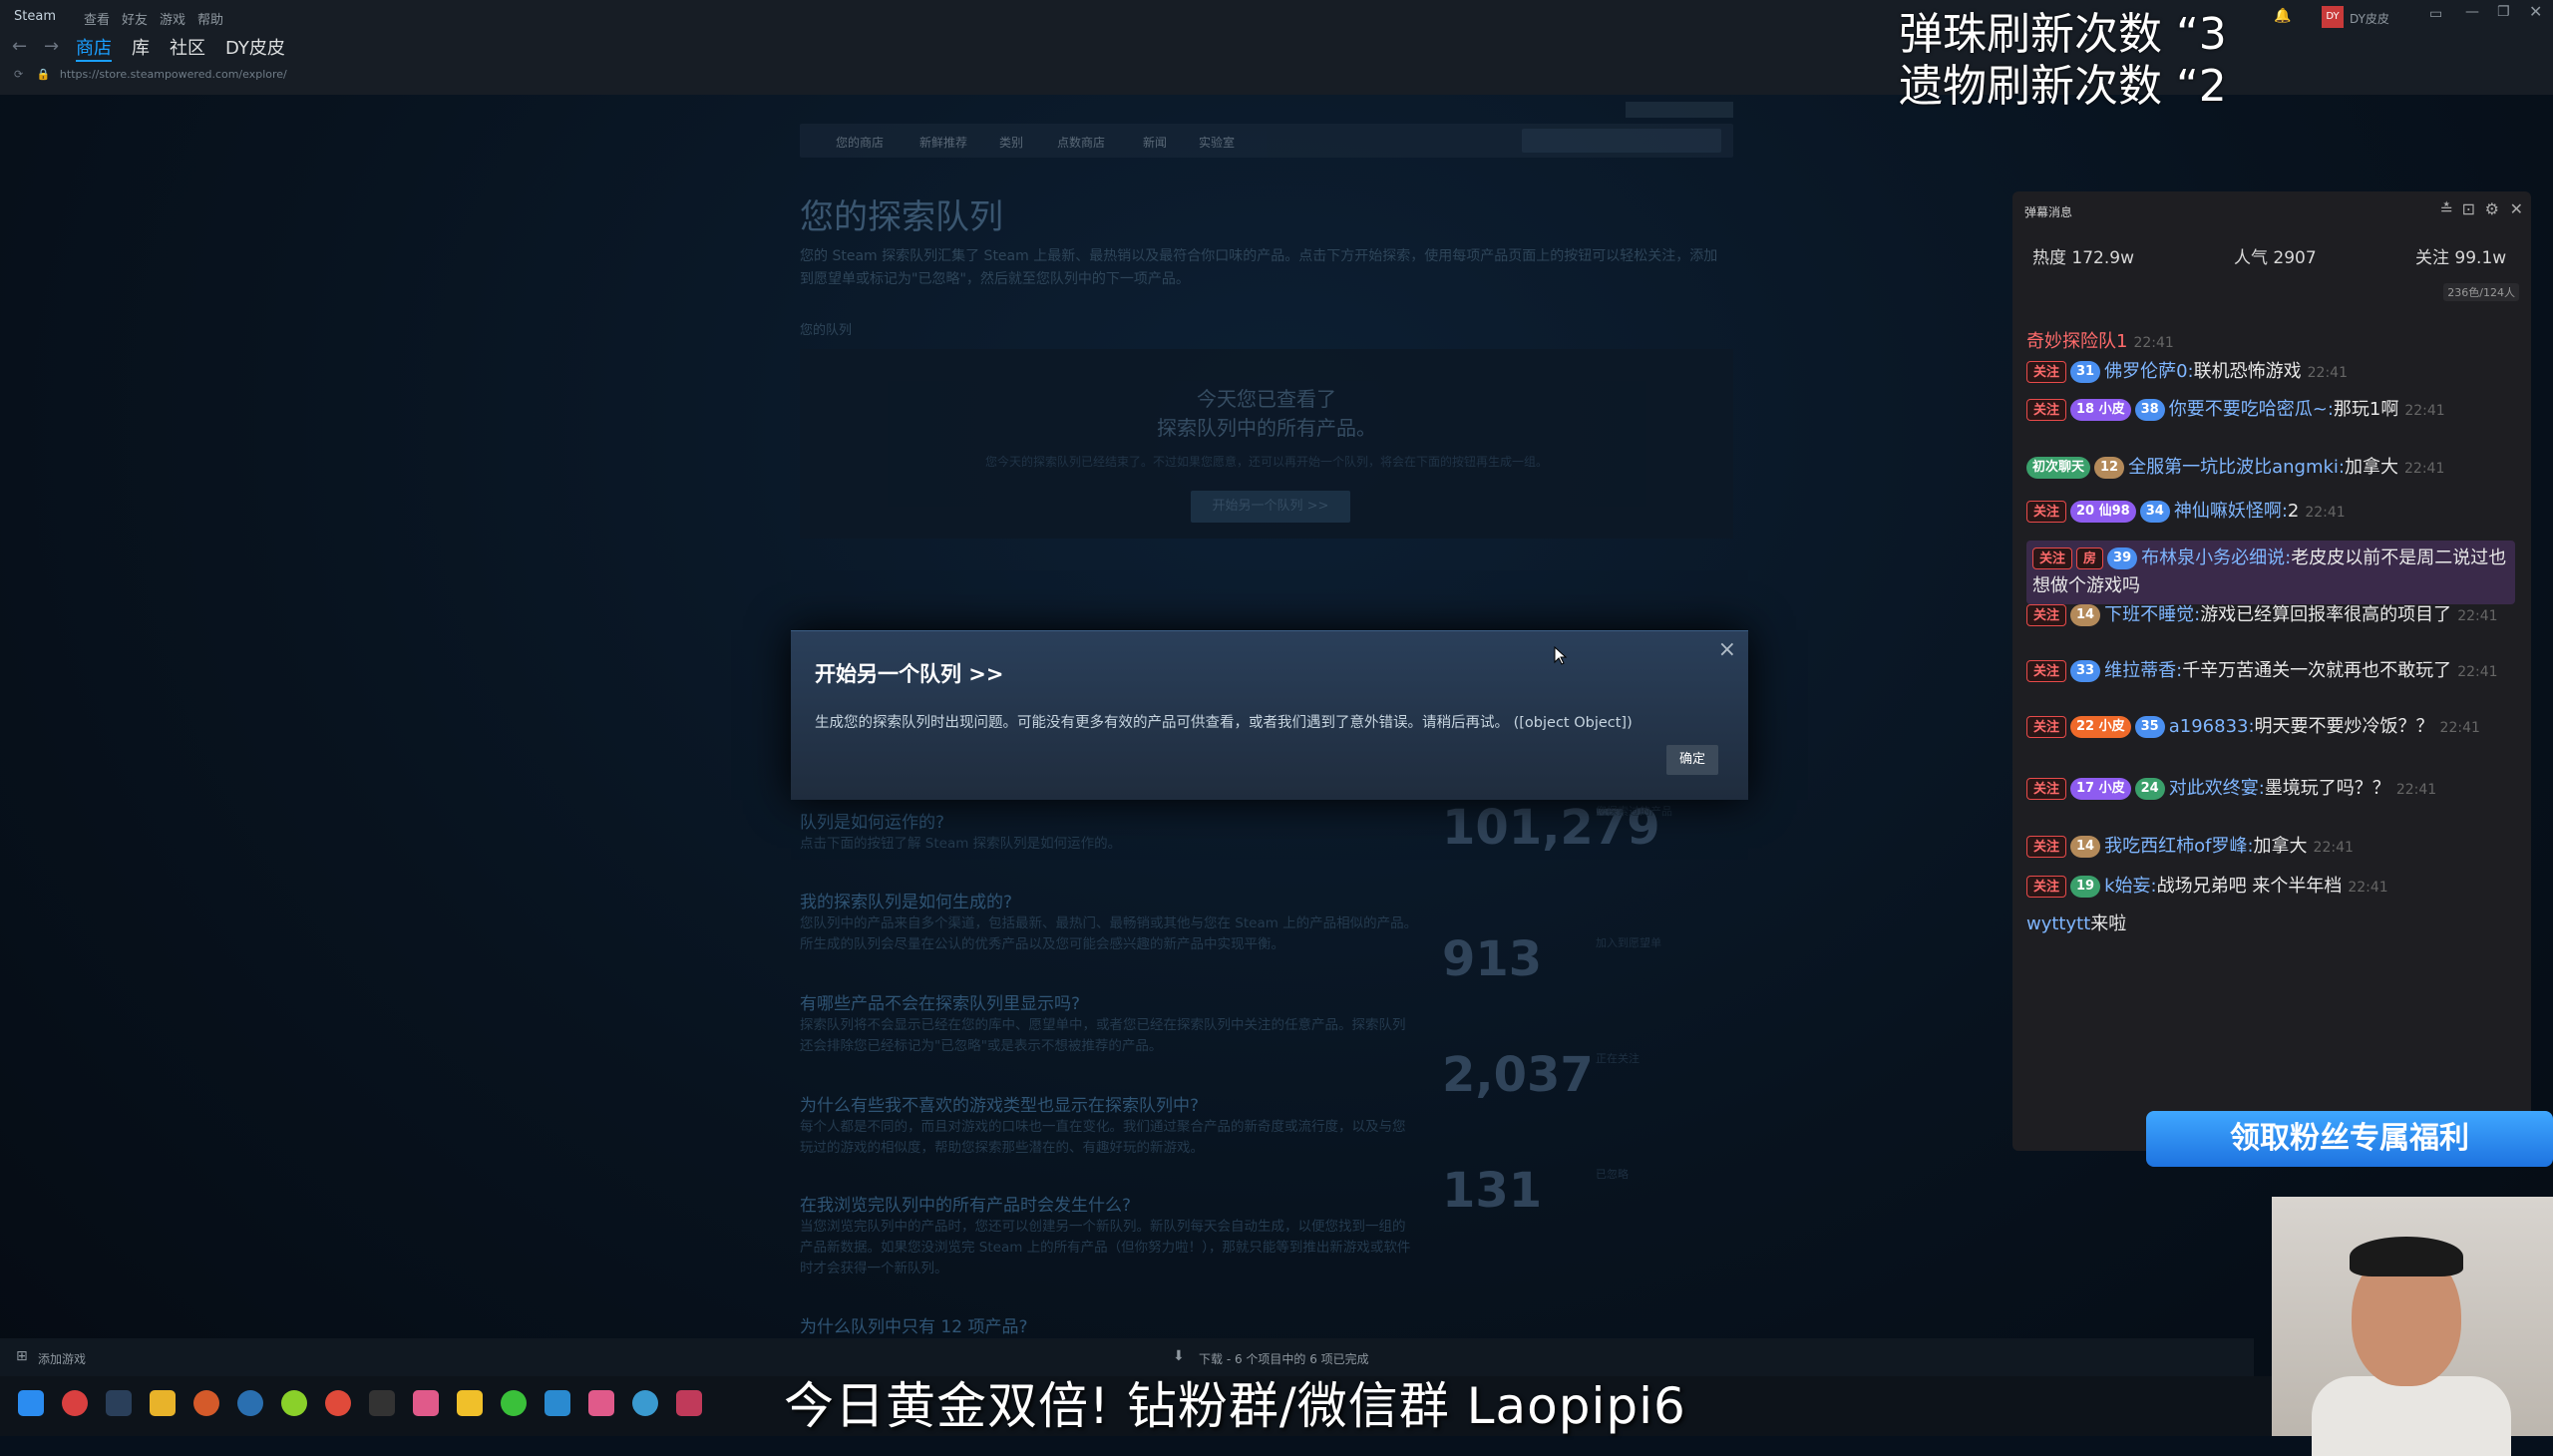  Describe the element at coordinates (2276, 727) in the screenshot. I see `danmaku-message: 关注 22 小皮 35 a196833:明天要不要炒冷饭？？ 22:41` at that location.